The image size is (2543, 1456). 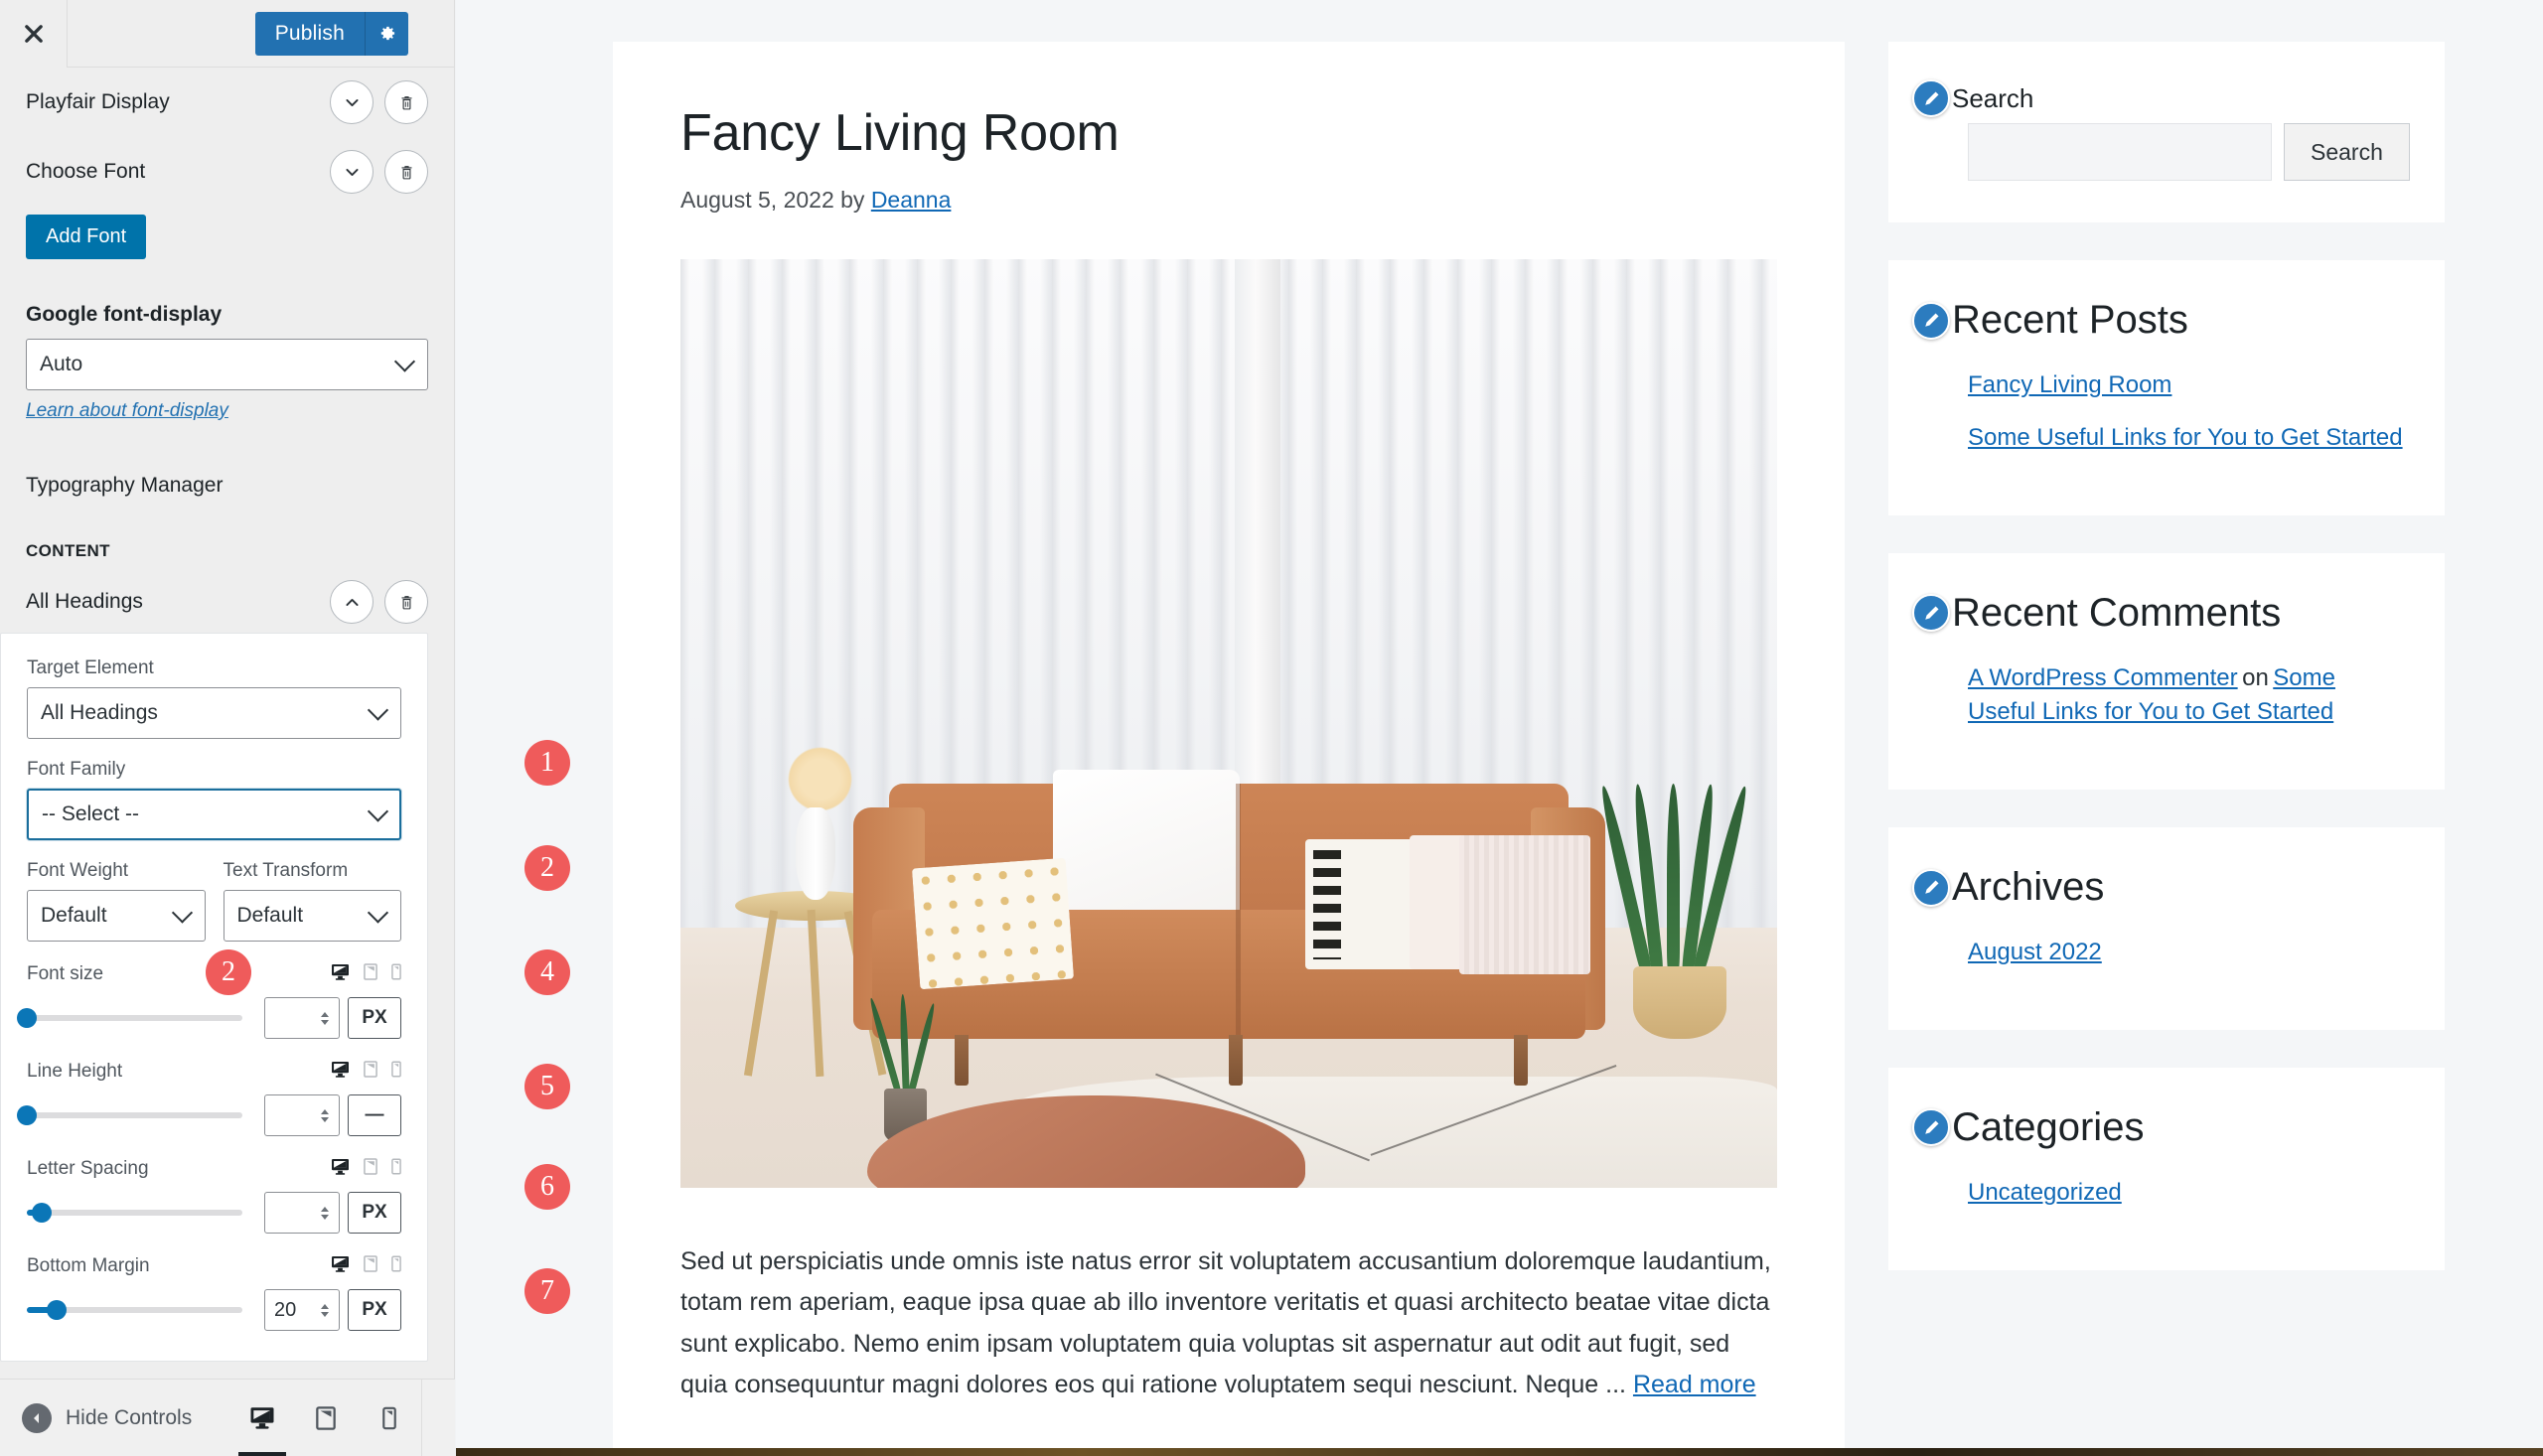 What do you see at coordinates (1674, 911) in the screenshot?
I see `photo-snake-plant` at bounding box center [1674, 911].